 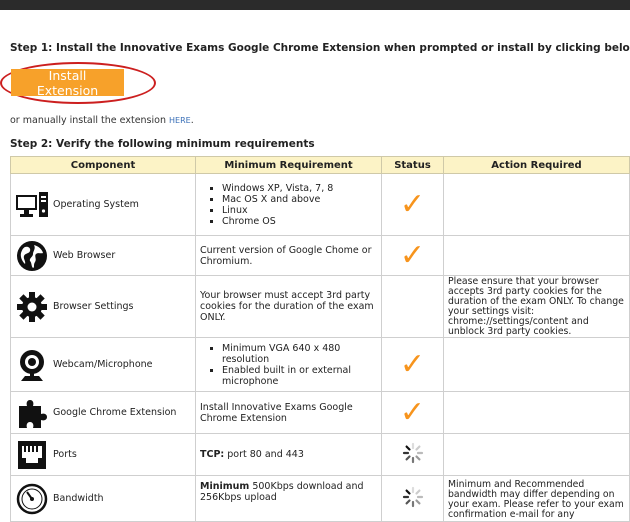 What do you see at coordinates (299, 221) in the screenshot?
I see `requirement-item: Chrome OS` at bounding box center [299, 221].